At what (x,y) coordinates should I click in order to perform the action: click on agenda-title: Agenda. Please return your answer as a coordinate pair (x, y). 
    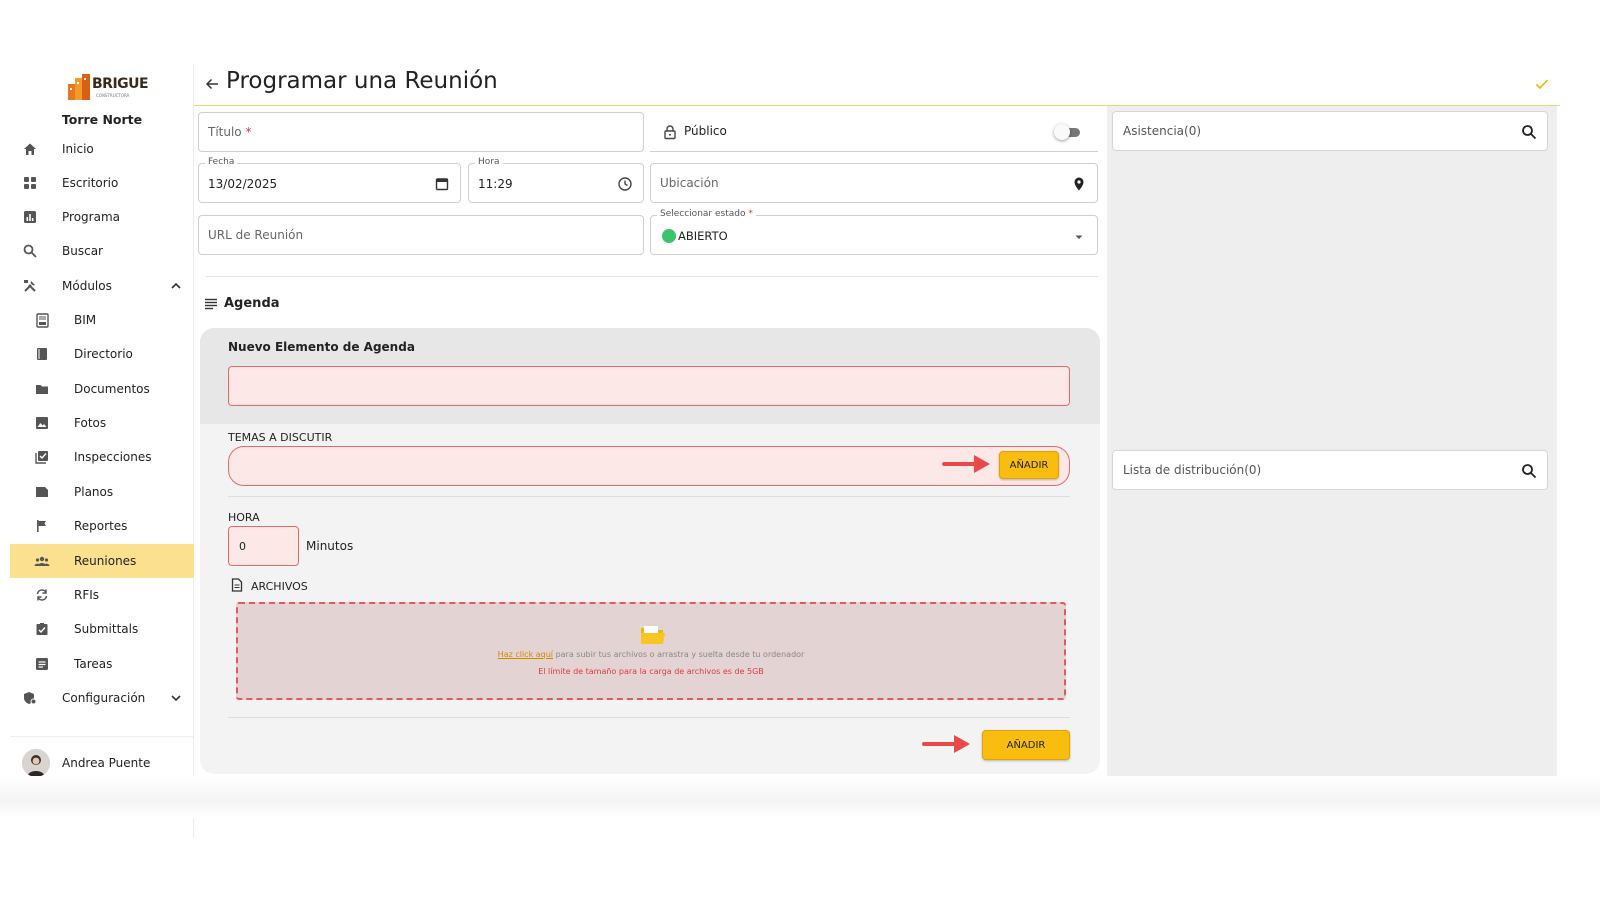
    Looking at the image, I should click on (252, 303).